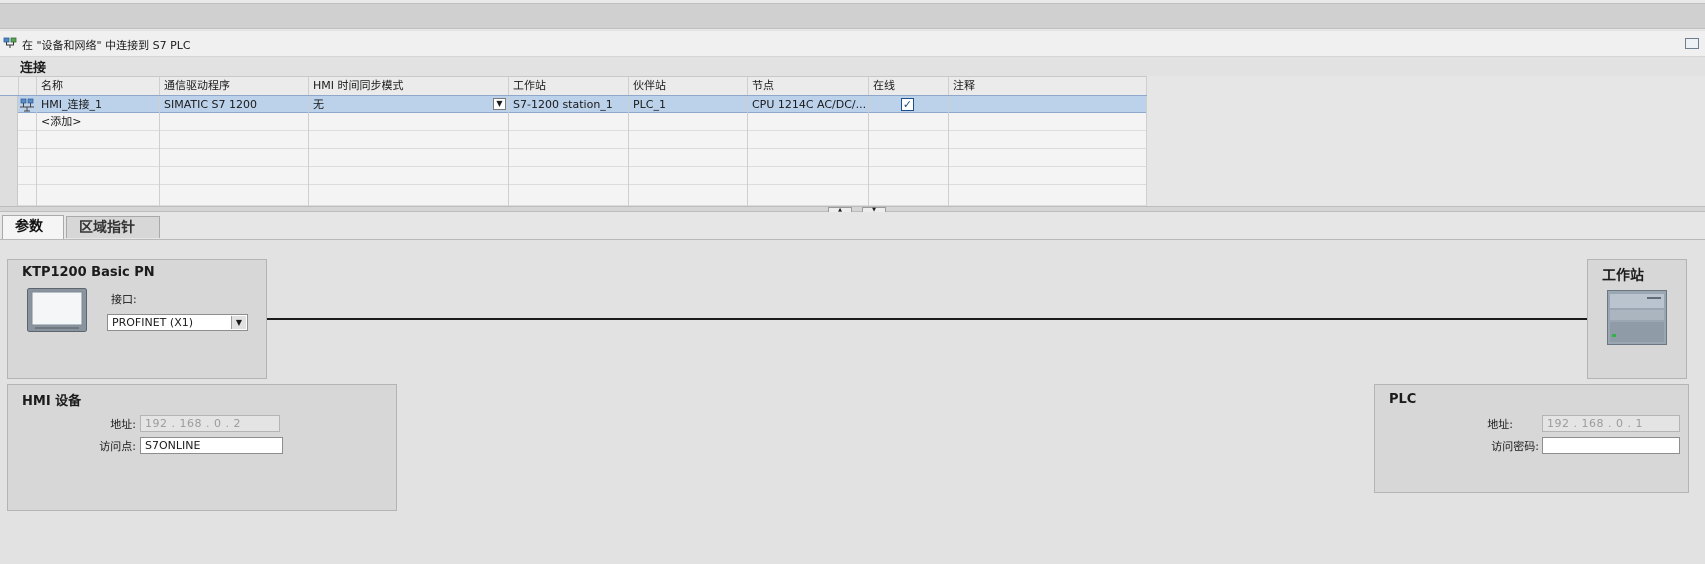  Describe the element at coordinates (408, 86) in the screenshot. I see `col-sync-mode: HMI 时间同步模式` at that location.